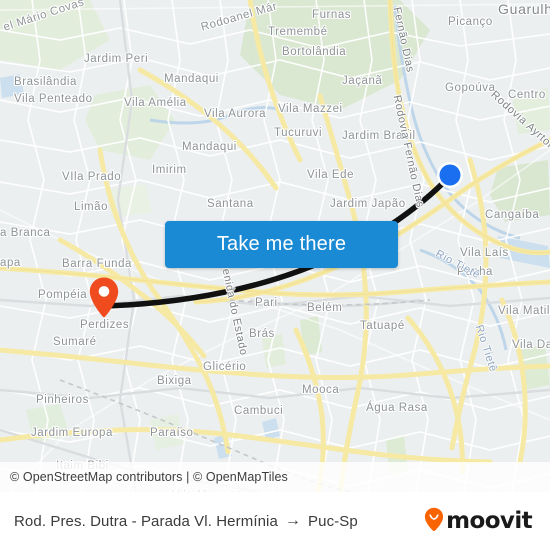 The width and height of the screenshot is (550, 550). What do you see at coordinates (489, 520) in the screenshot?
I see `moovit-wordmark: moovit` at bounding box center [489, 520].